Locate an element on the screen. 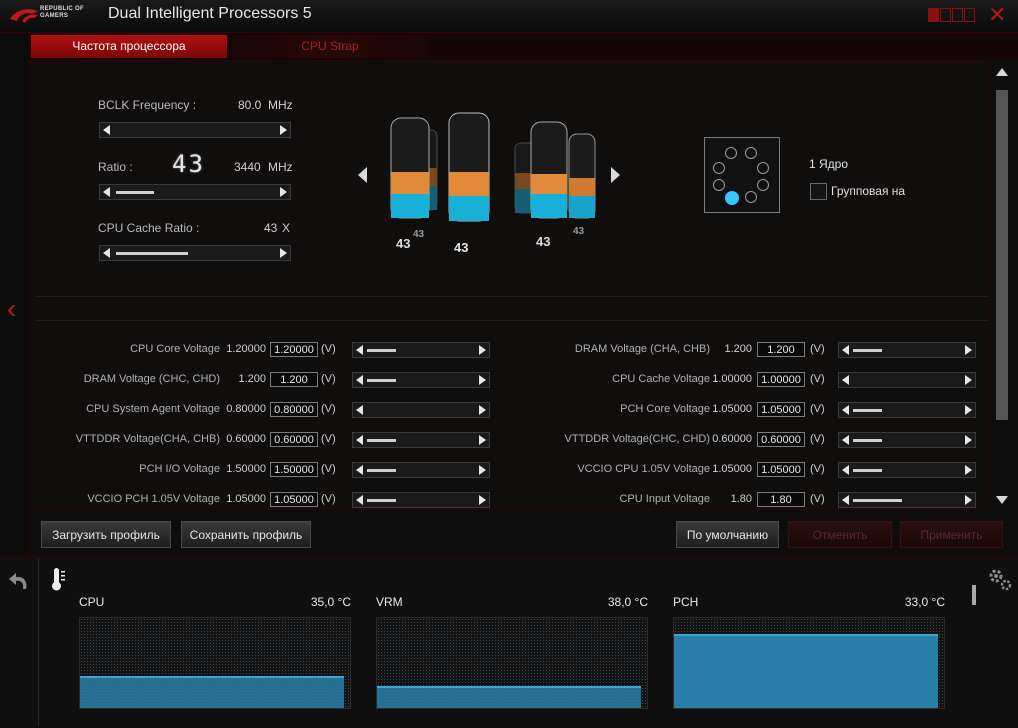 The image size is (1018, 728). scroll-down-icon is located at coordinates (1002, 500).